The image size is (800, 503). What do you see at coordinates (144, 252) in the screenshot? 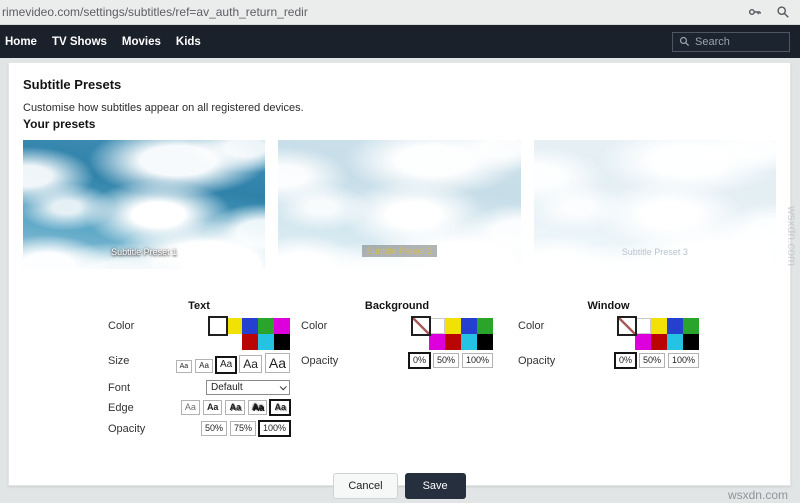
I see `preset-caption-1: Subtitle Preset 1` at bounding box center [144, 252].